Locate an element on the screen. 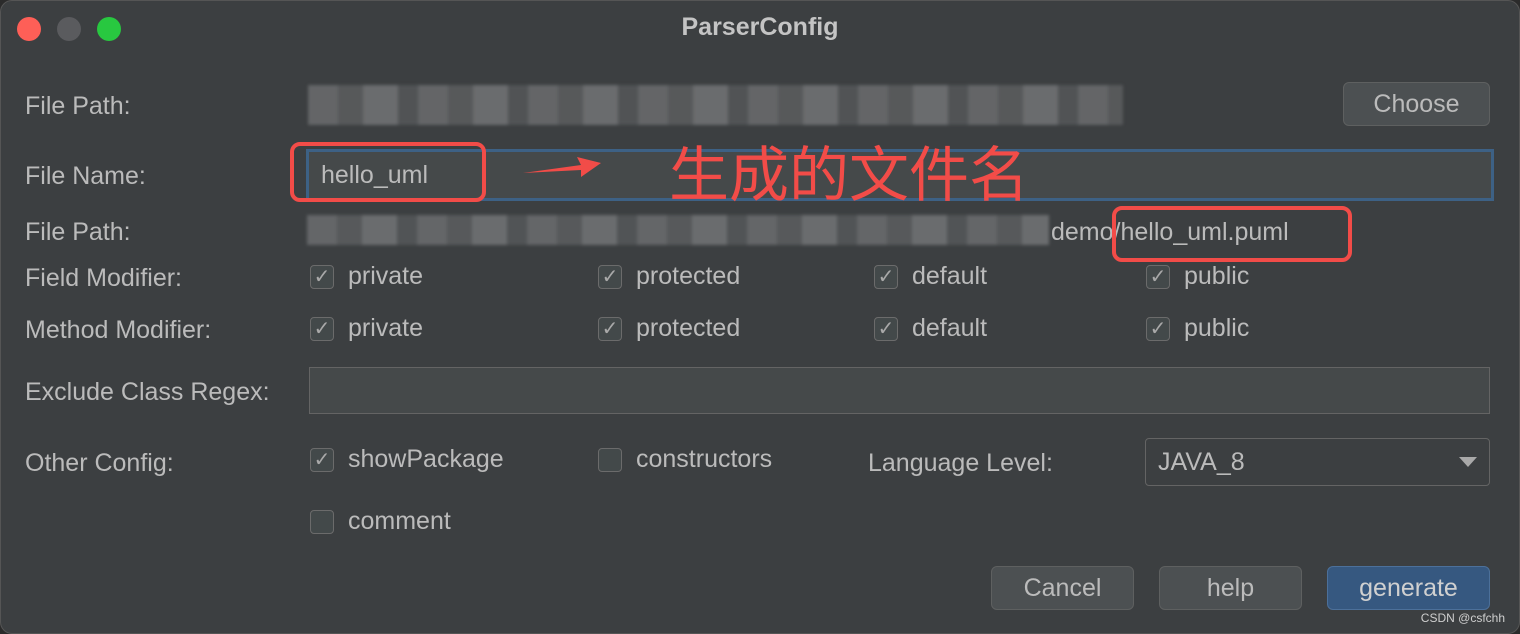  language-level-value: JAVA_8 is located at coordinates (1201, 461).